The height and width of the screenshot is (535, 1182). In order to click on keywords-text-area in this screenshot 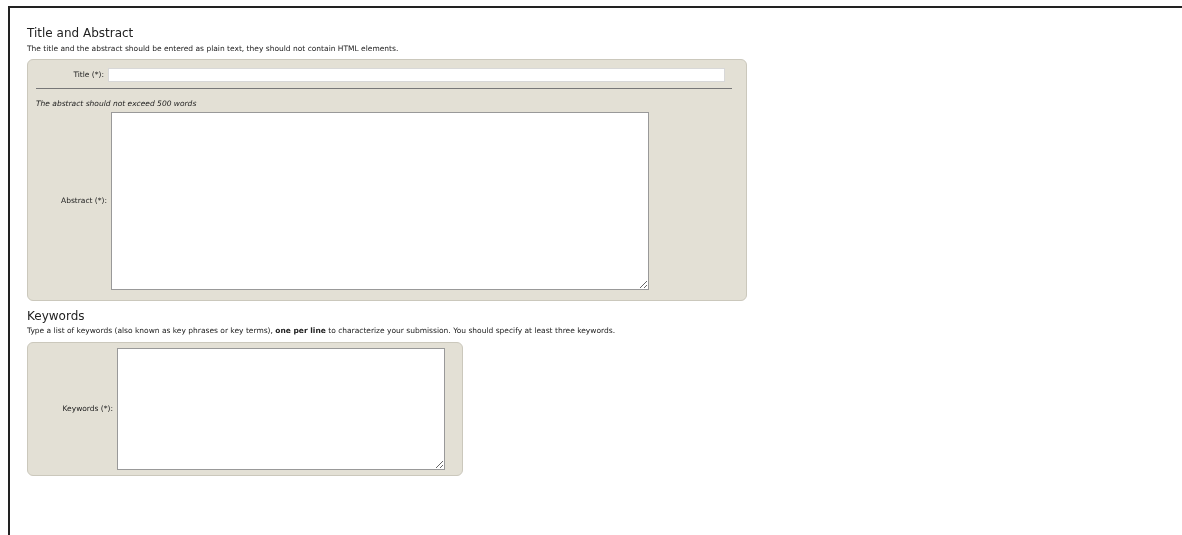, I will do `click(281, 409)`.